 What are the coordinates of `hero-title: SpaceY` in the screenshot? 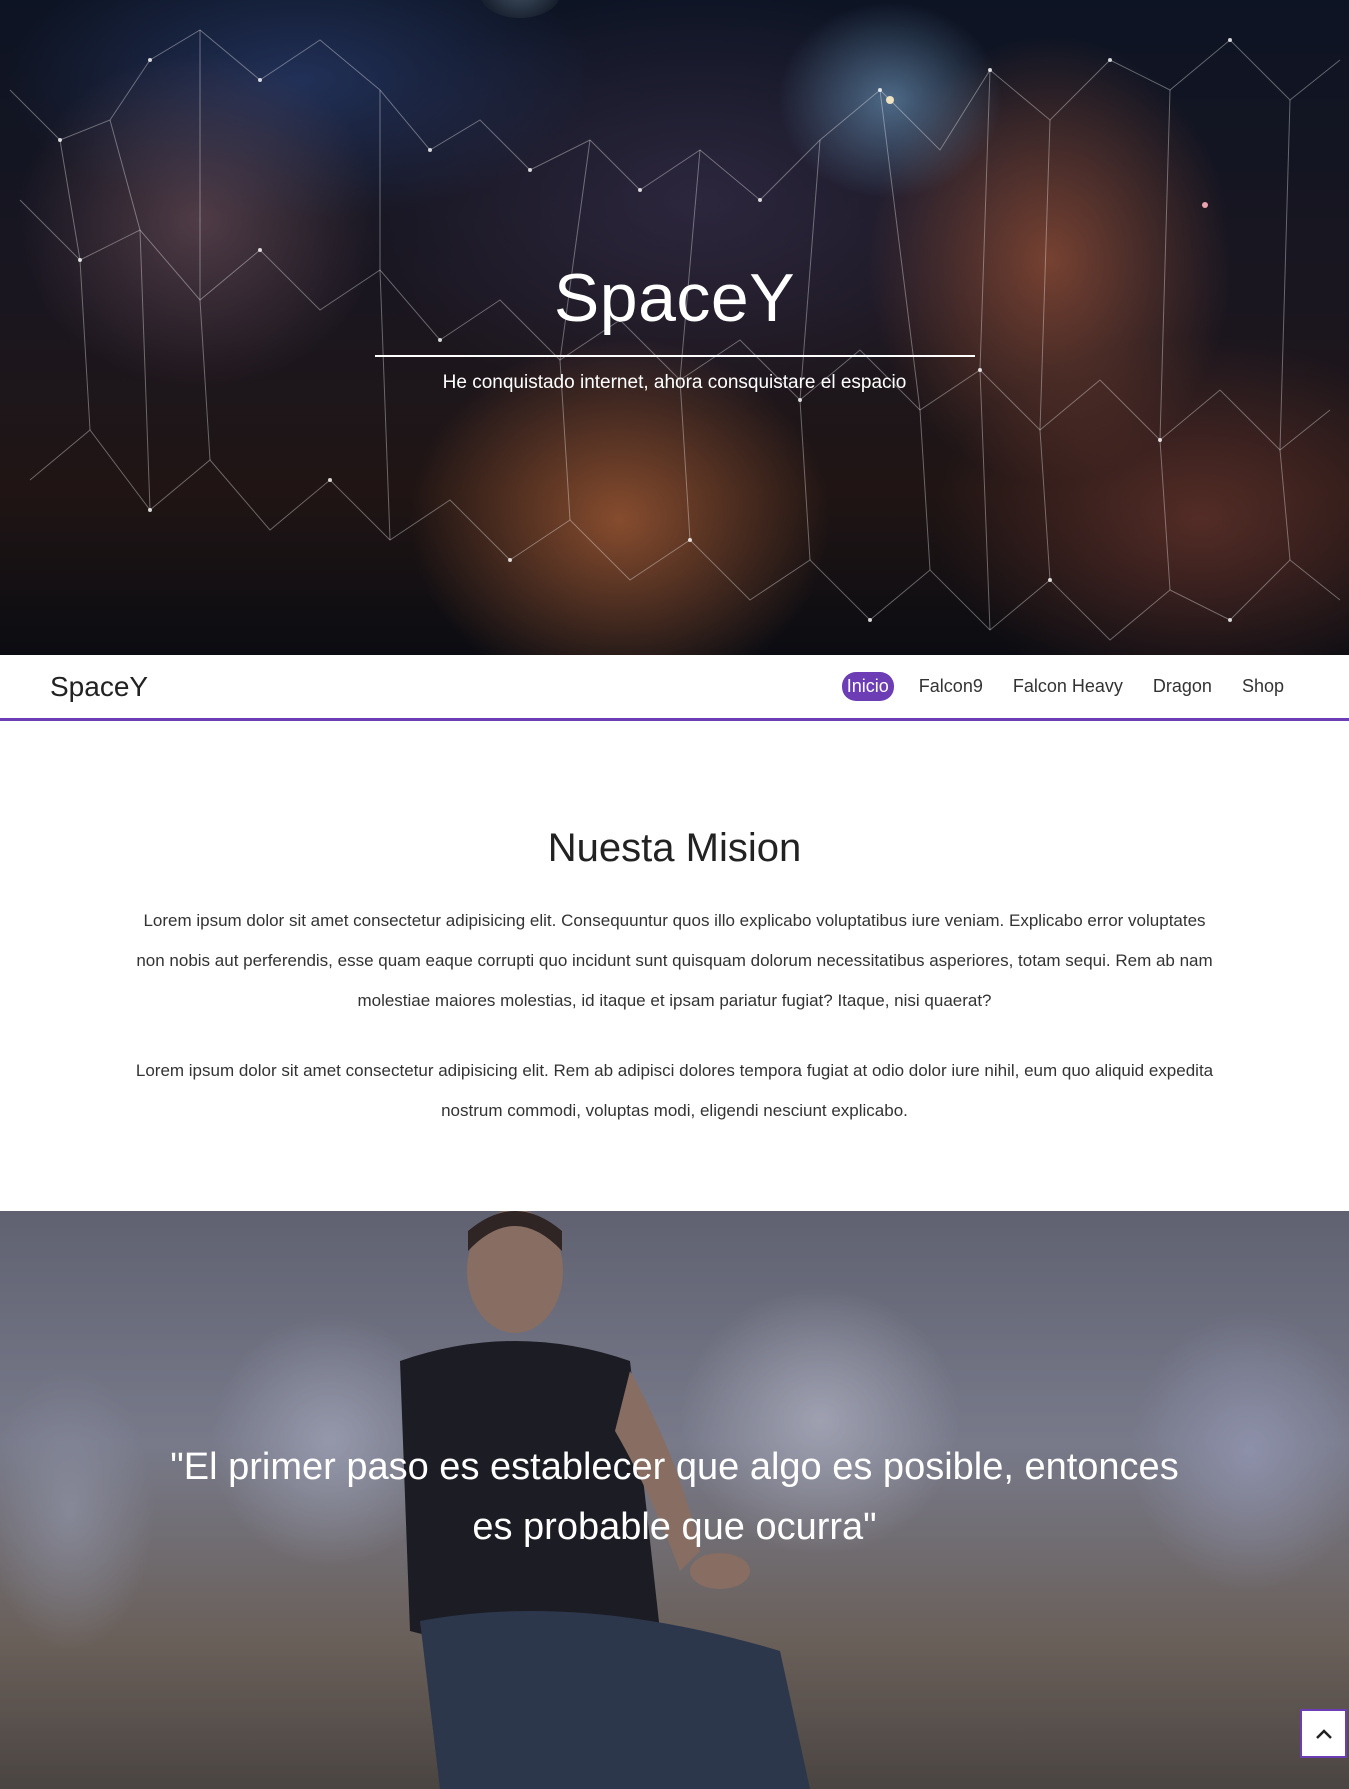 It's located at (674, 298).